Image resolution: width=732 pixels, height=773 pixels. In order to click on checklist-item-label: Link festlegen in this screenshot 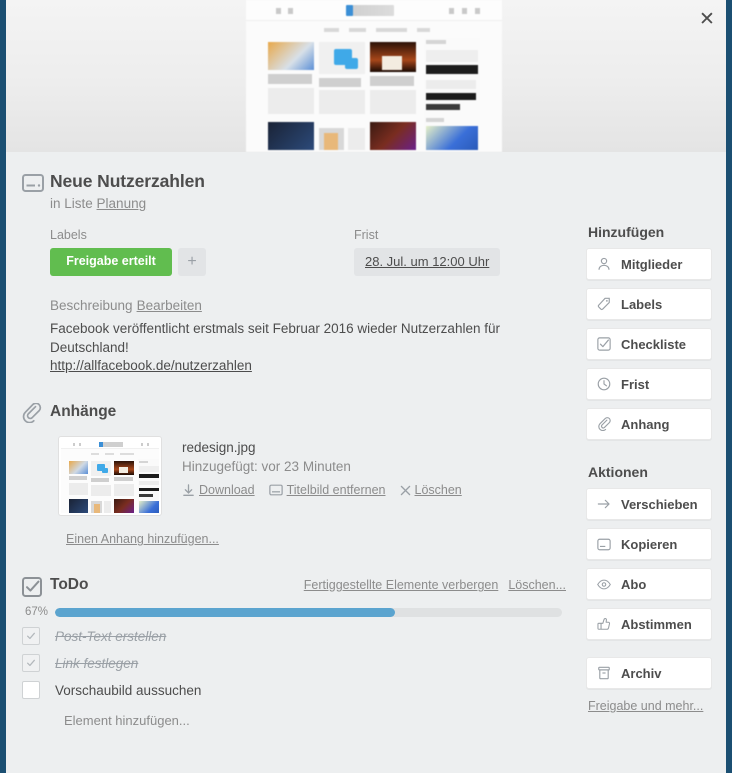, I will do `click(97, 663)`.